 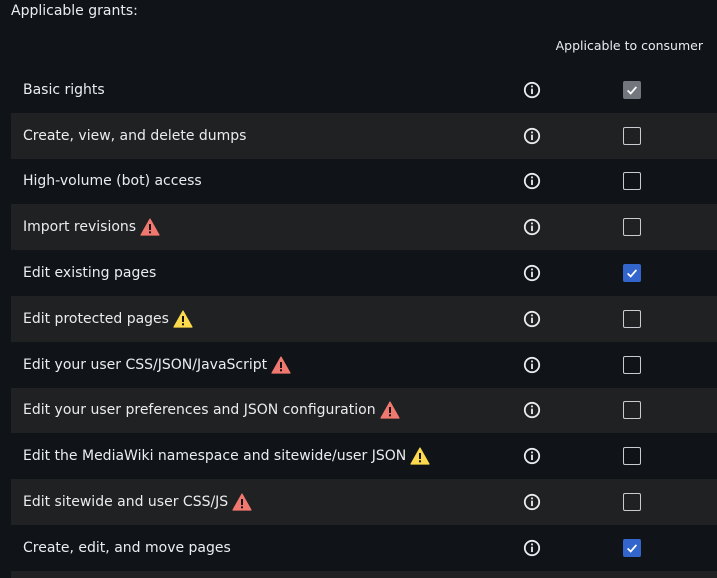 I want to click on grant-label-text: Create, edit, and move pages, so click(x=127, y=547).